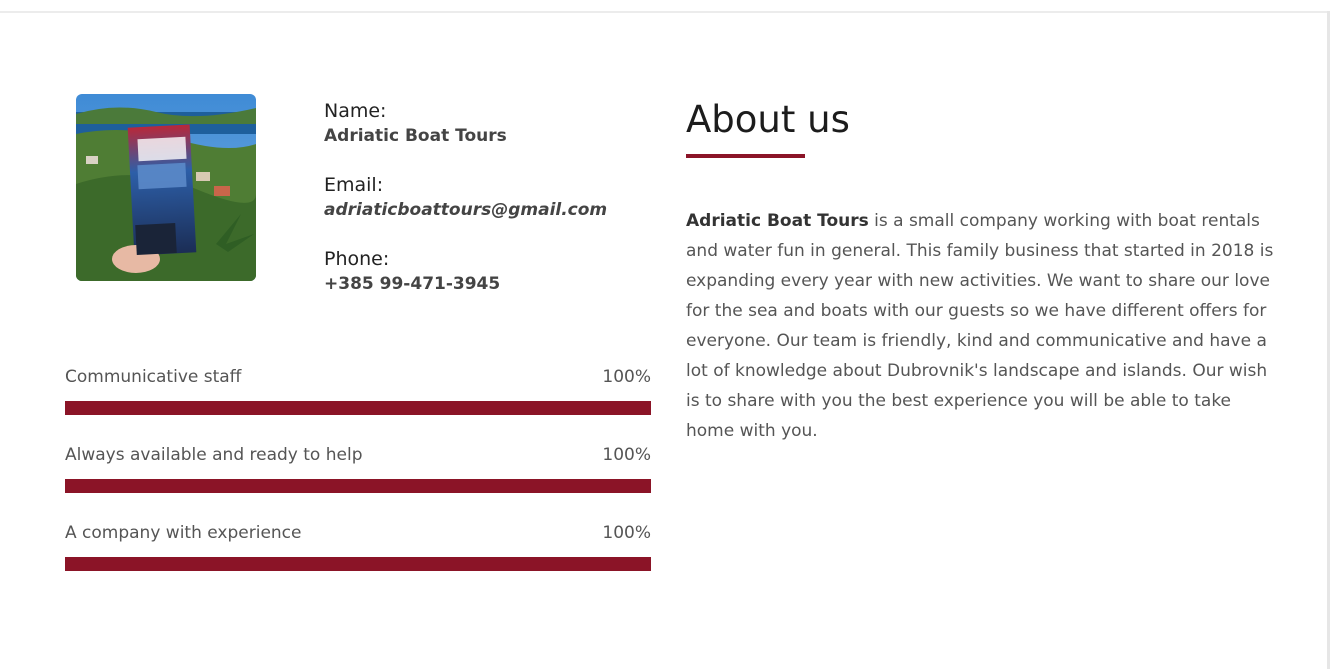 This screenshot has width=1338, height=669. I want to click on name-value: Adriatic Boat Tours, so click(415, 136).